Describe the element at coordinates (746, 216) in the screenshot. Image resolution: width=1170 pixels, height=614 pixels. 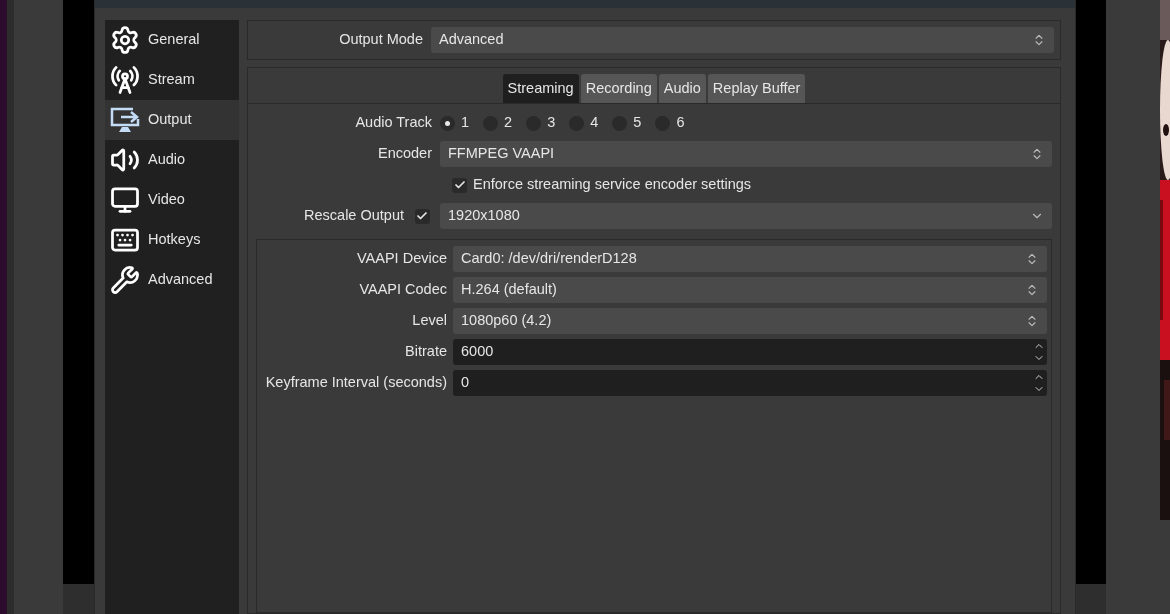
I see `resolution-dropdown: 1920x1080` at that location.